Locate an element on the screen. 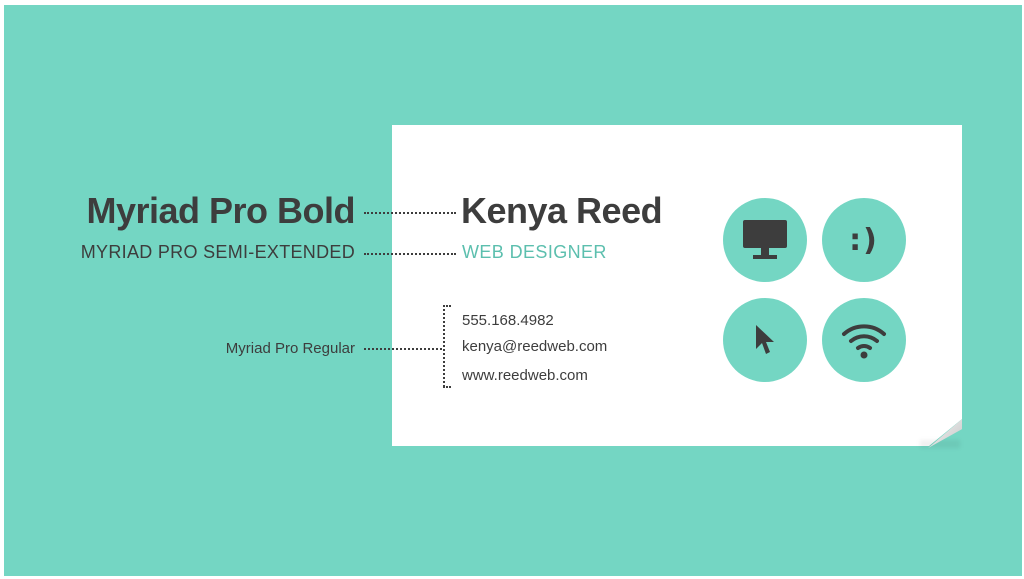 The height and width of the screenshot is (579, 1024). contact-bracket is located at coordinates (444, 346).